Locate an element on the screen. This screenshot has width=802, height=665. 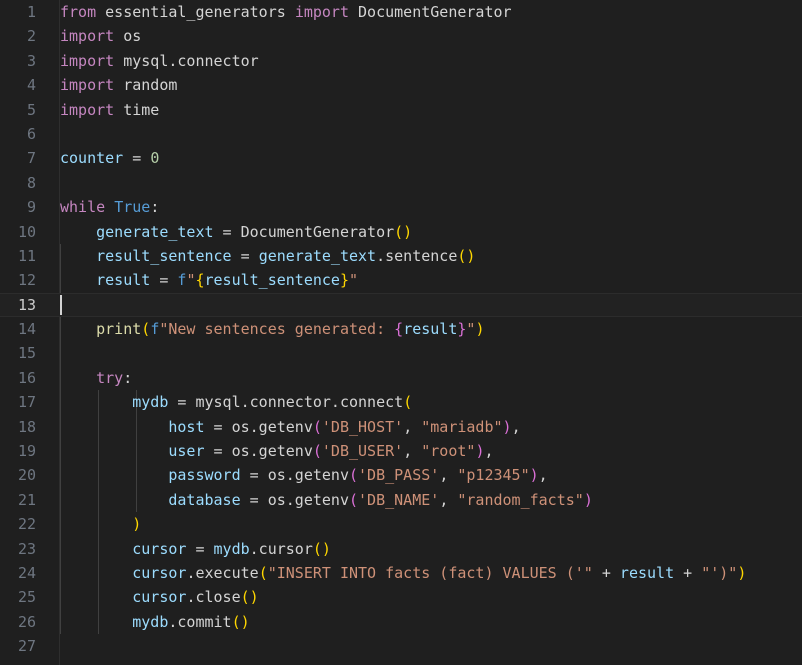
line-content: import mysql.connector is located at coordinates (159, 60).